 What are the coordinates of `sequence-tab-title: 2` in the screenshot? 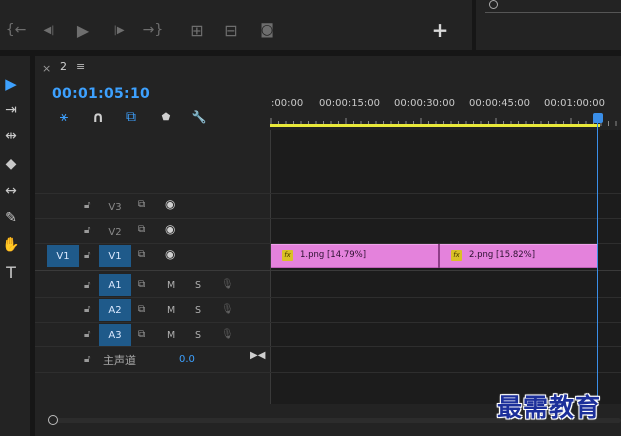 It's located at (63, 66).